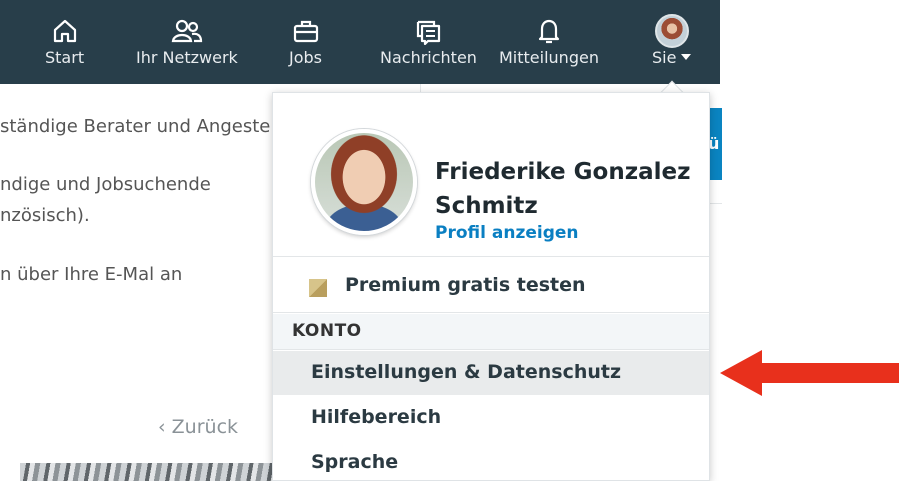 This screenshot has height=481, width=899. Describe the element at coordinates (809, 373) in the screenshot. I see `red-arrow-icon` at that location.